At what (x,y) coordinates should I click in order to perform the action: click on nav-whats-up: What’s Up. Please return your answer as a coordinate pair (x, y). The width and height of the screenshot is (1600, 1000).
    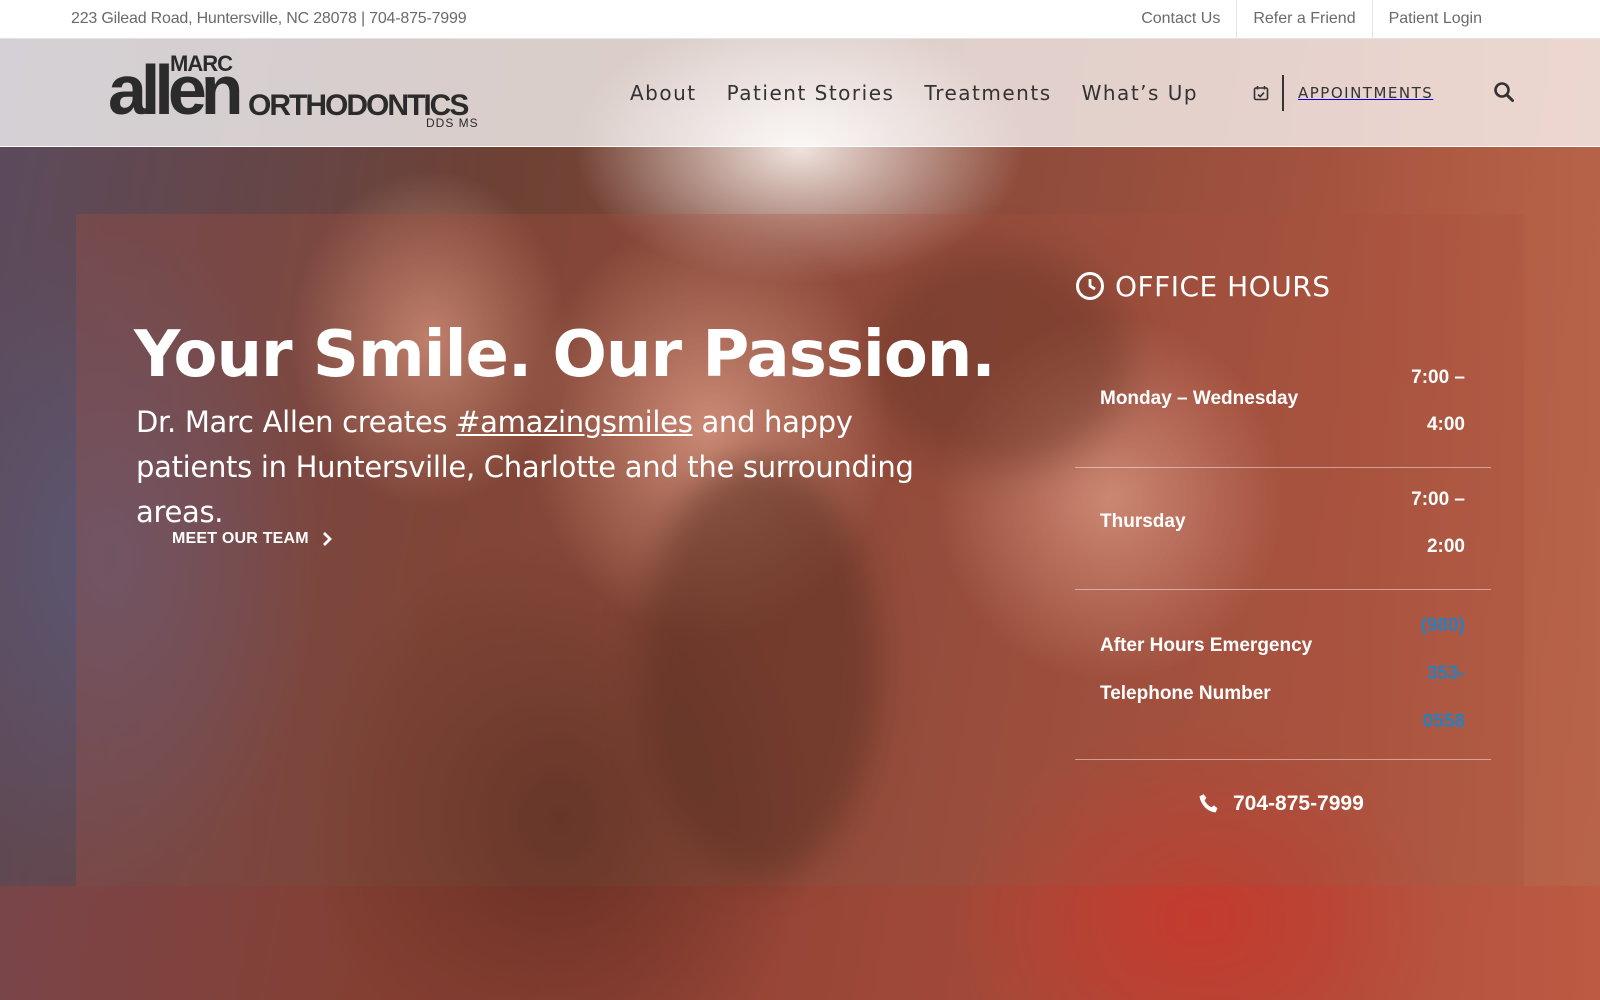
    Looking at the image, I should click on (1140, 93).